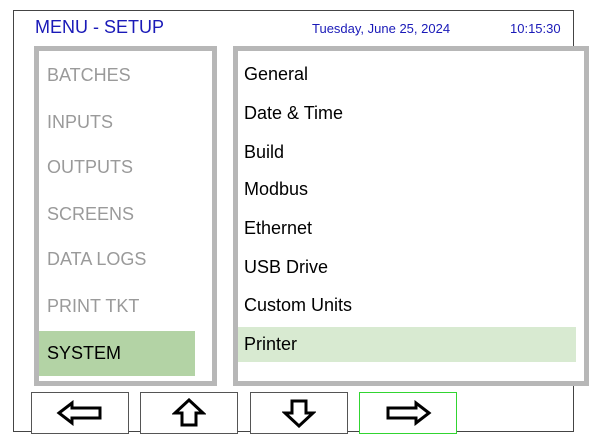  What do you see at coordinates (117, 214) in the screenshot?
I see `category-screens: SCREENS` at bounding box center [117, 214].